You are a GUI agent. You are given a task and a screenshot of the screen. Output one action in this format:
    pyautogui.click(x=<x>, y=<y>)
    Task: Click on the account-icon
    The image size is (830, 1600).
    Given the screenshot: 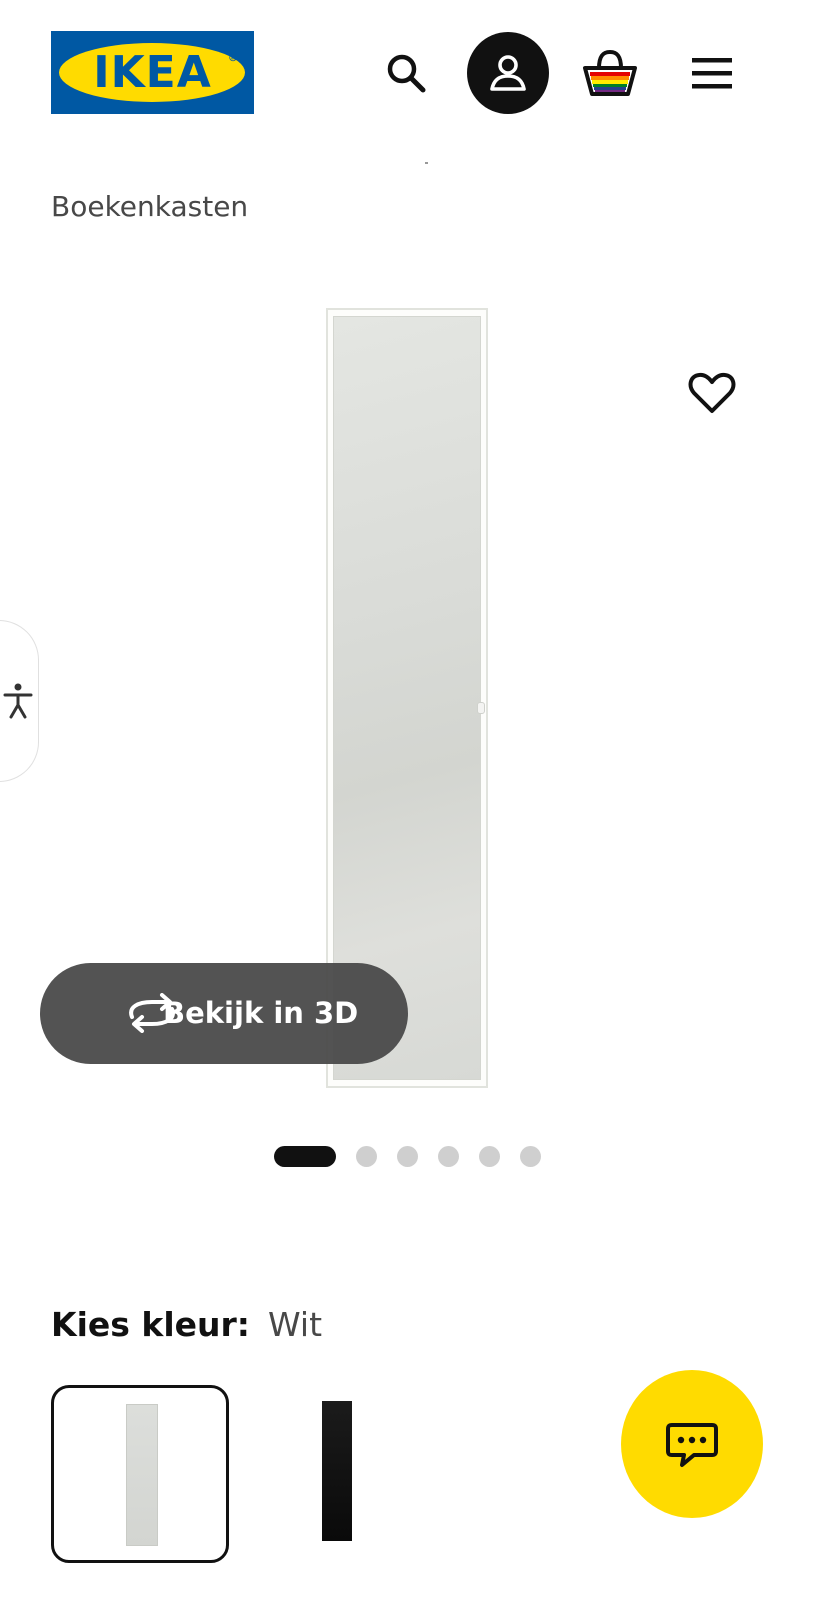 What is the action you would take?
    pyautogui.click(x=508, y=73)
    